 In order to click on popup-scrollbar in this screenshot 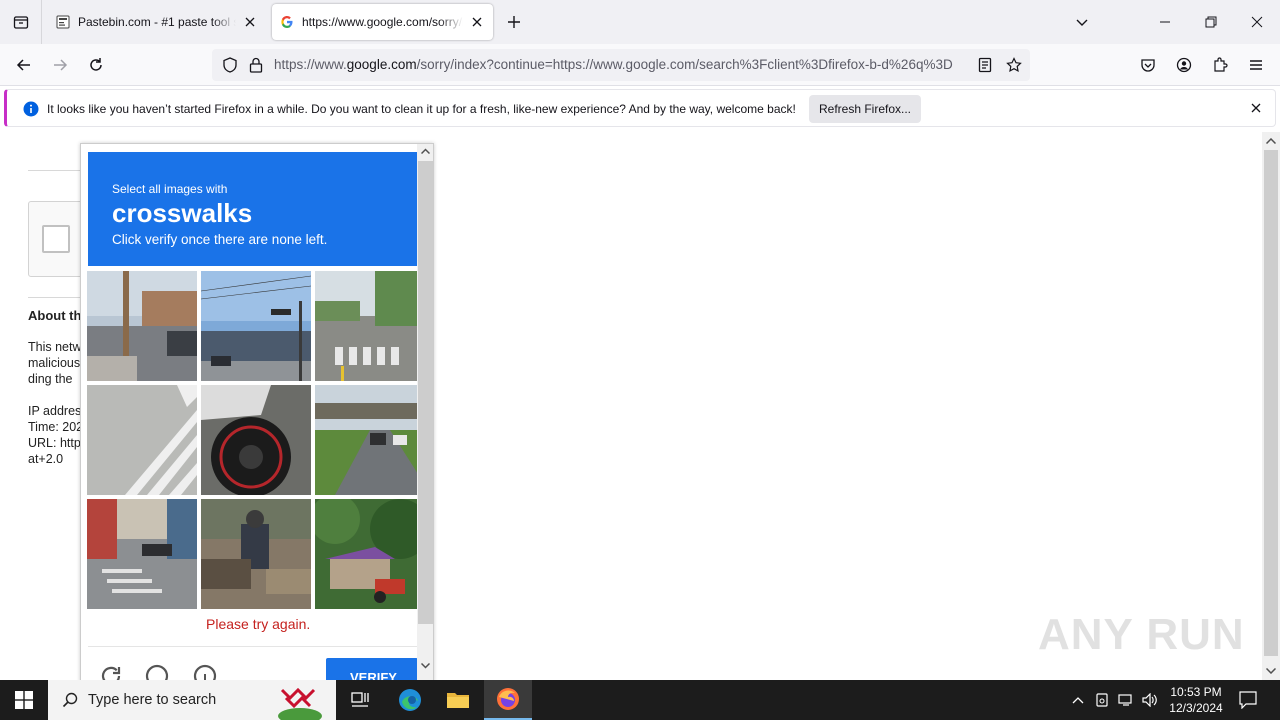, I will do `click(425, 413)`.